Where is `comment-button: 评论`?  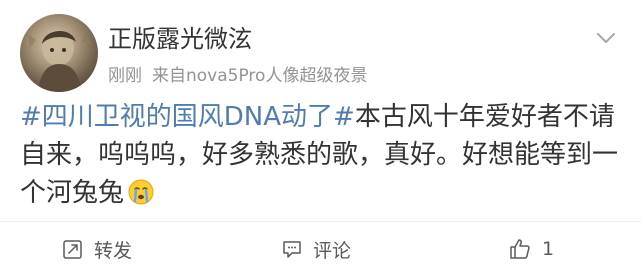
comment-button: 评论 is located at coordinates (316, 249).